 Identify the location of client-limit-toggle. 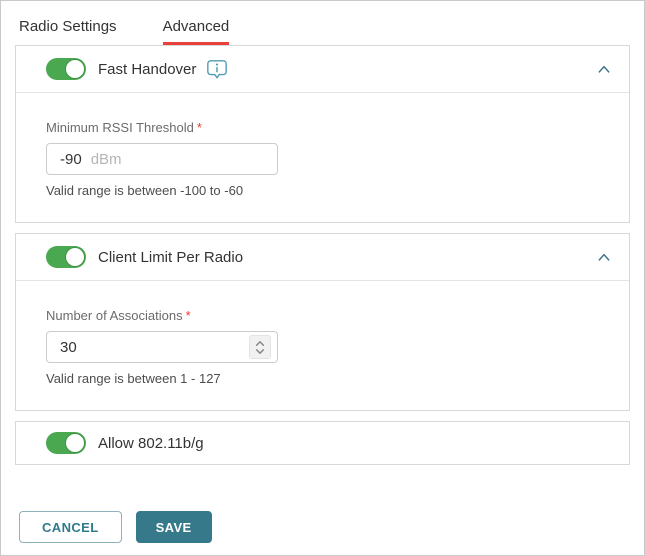
(66, 257).